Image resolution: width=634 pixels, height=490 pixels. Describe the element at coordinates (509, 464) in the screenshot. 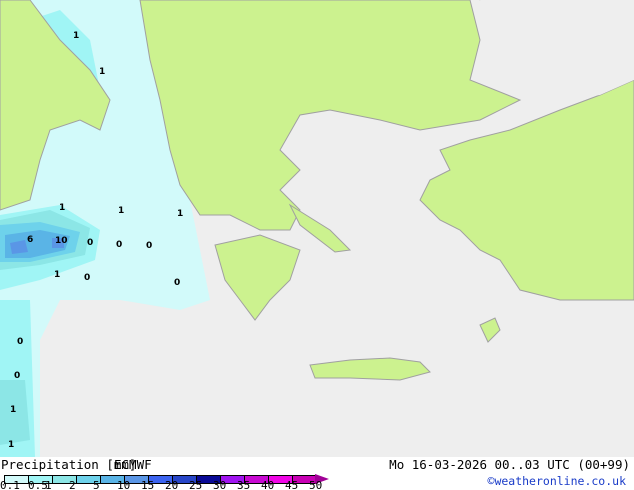

I see `forecast-datetime: Mo 16-03-2026 00..03 UTC (00+99)` at that location.